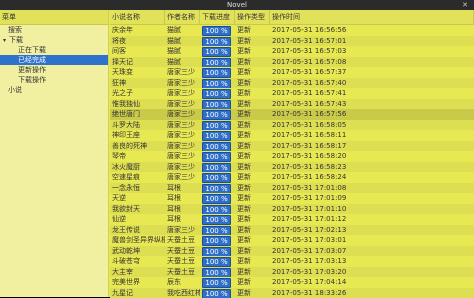 The height and width of the screenshot is (298, 474). I want to click on table-row: 光之子唐家三少100 %更新2017-05-31 16:57:41, so click(292, 93).